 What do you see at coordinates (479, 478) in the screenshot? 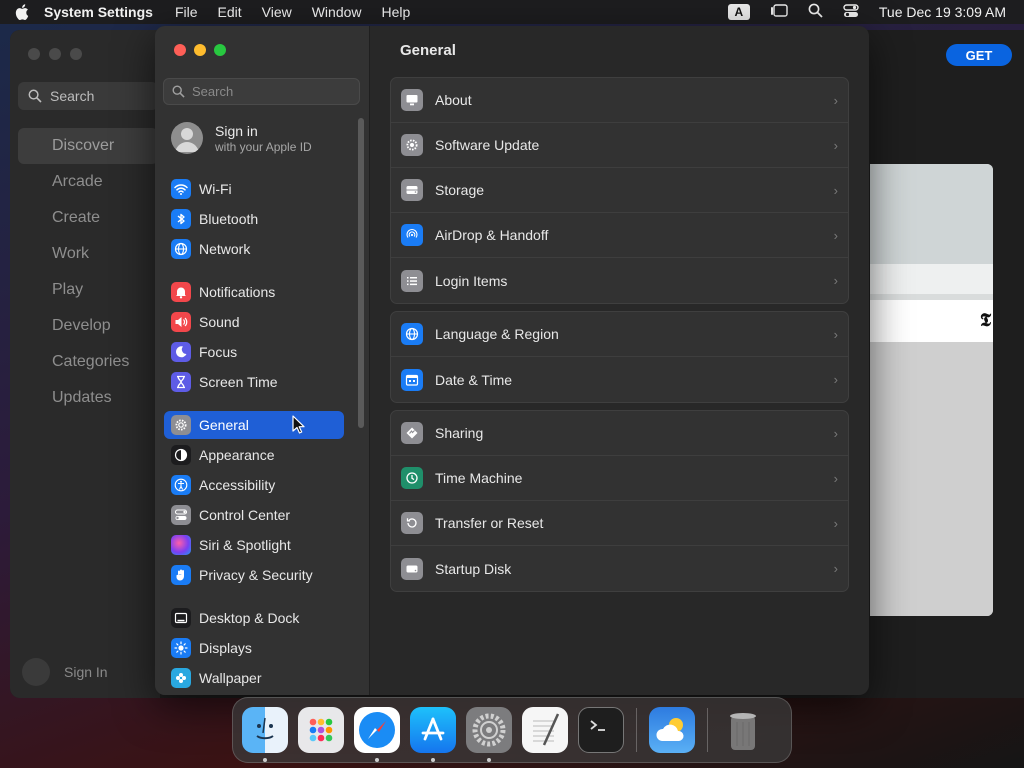
I see `row-label: Time Machine` at bounding box center [479, 478].